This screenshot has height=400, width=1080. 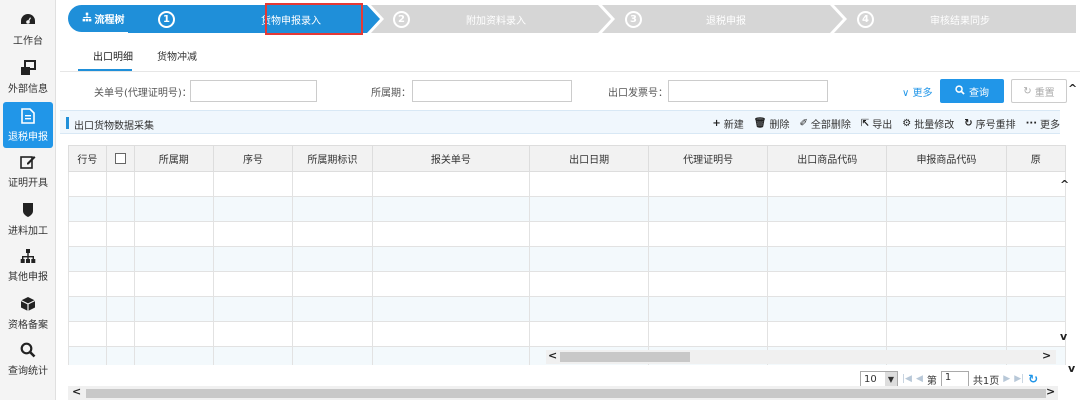 What do you see at coordinates (801, 357) in the screenshot?
I see `grid-horizontal-scrollbar` at bounding box center [801, 357].